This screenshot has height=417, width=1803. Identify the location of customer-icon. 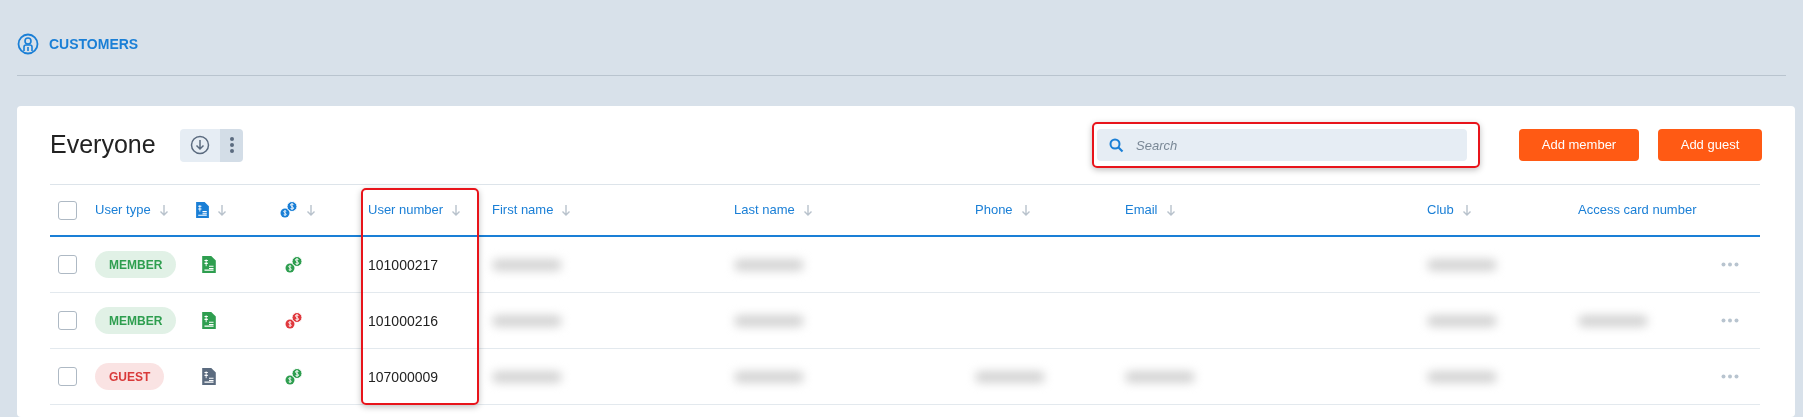
(28, 44).